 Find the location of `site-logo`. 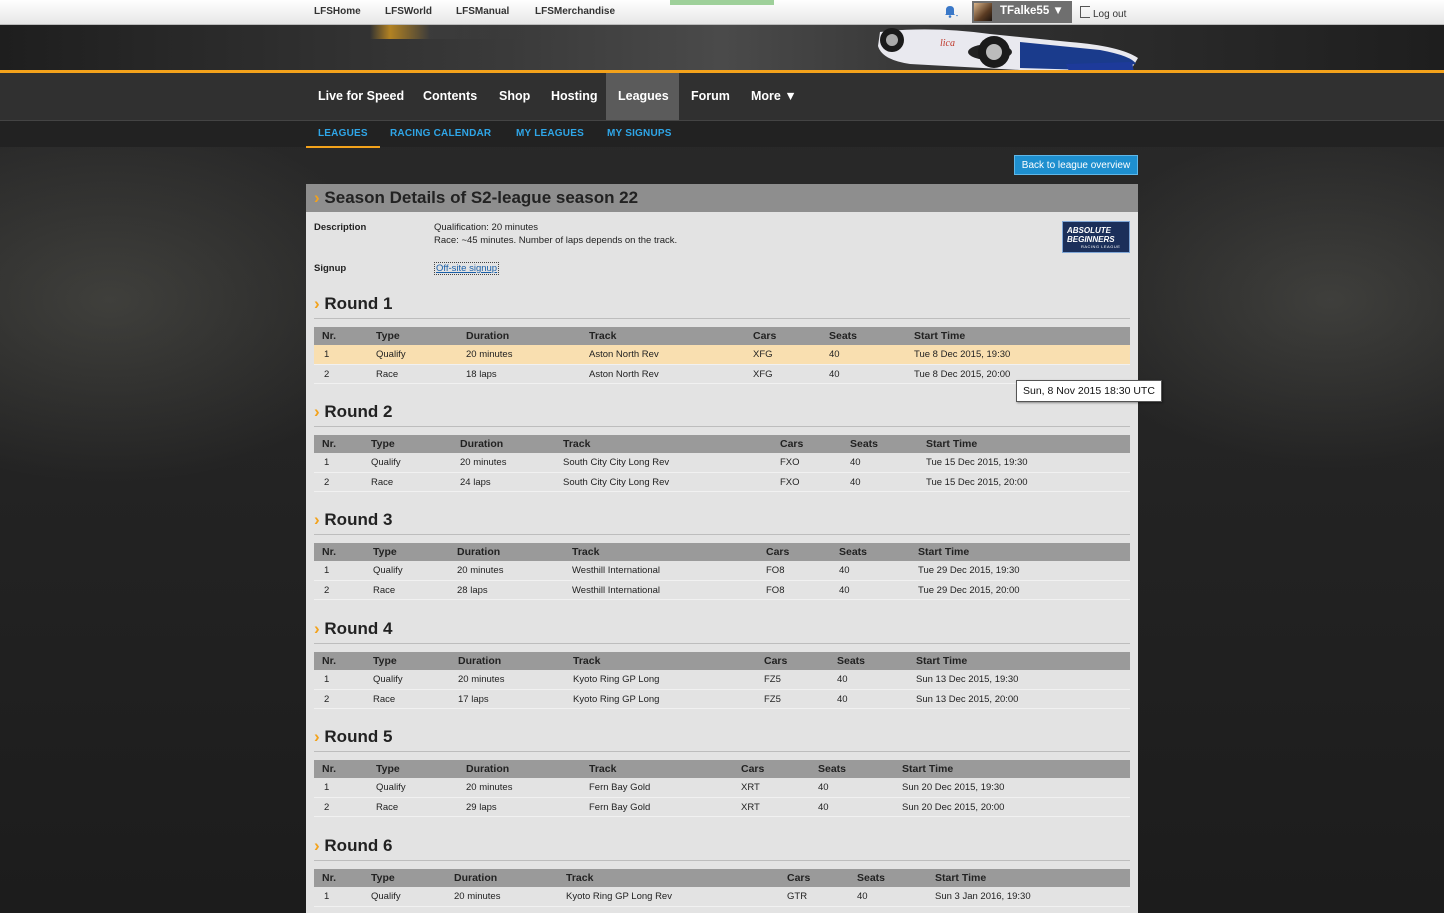

site-logo is located at coordinates (470, 32).